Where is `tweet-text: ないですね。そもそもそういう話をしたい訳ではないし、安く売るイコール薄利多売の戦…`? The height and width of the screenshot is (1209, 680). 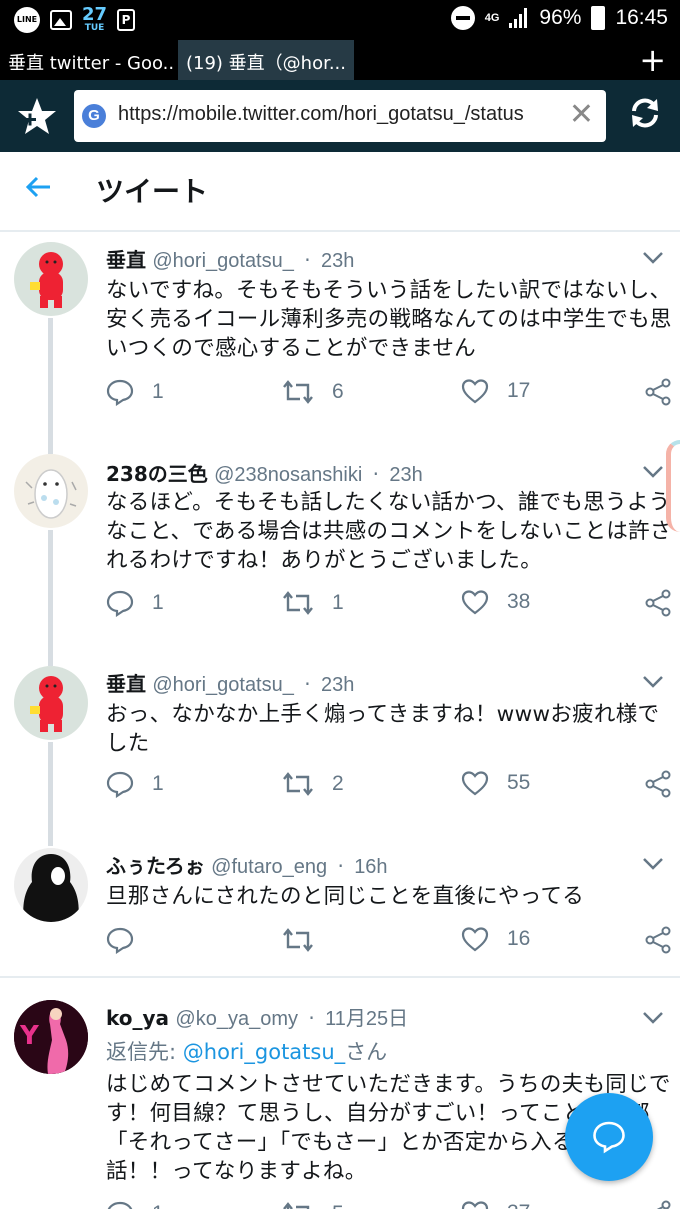
tweet-text: ないですね。そもそもそういう話をしたい訳ではないし、安く売るイコール薄利多売の戦… is located at coordinates (389, 319).